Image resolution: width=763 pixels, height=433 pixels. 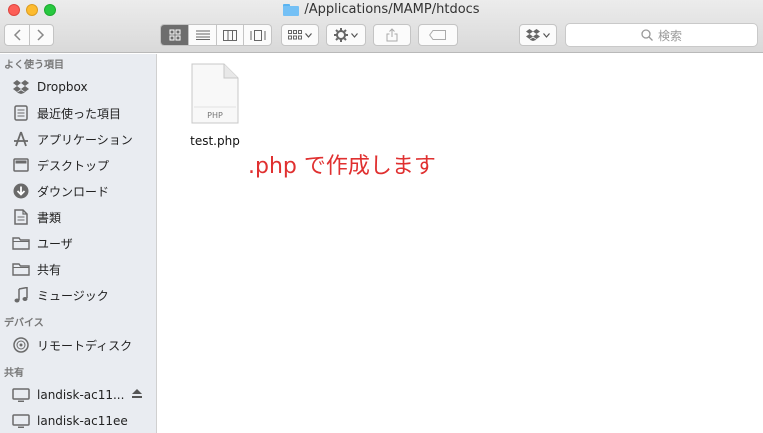 I want to click on eject-icon, so click(x=137, y=395).